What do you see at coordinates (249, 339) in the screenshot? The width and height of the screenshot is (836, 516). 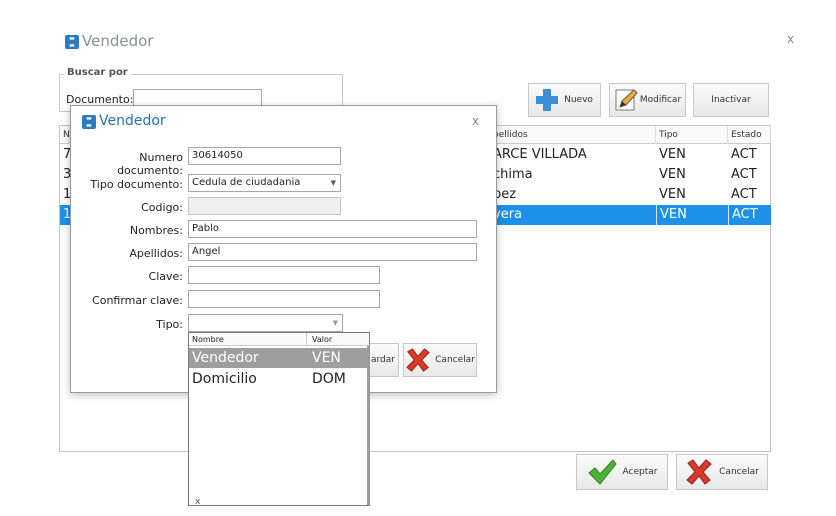 I see `dropdown-header-nombre: Nombre` at bounding box center [249, 339].